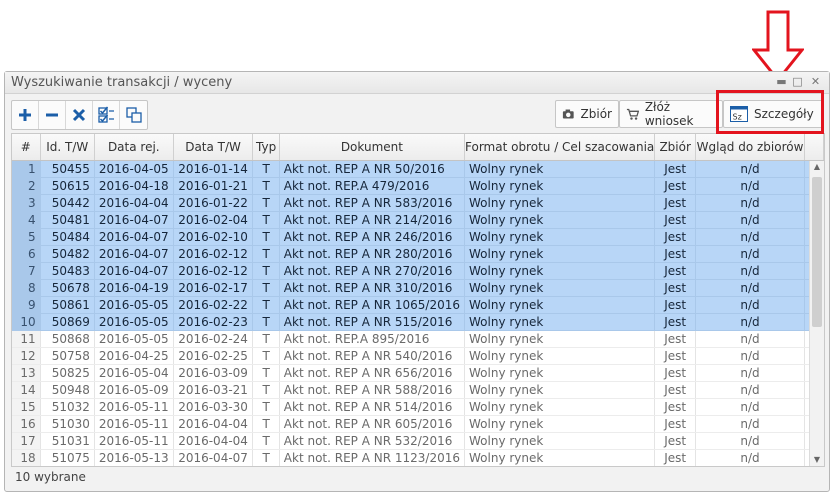  What do you see at coordinates (675, 147) in the screenshot?
I see `col-header-zbior: Zbiór` at bounding box center [675, 147].